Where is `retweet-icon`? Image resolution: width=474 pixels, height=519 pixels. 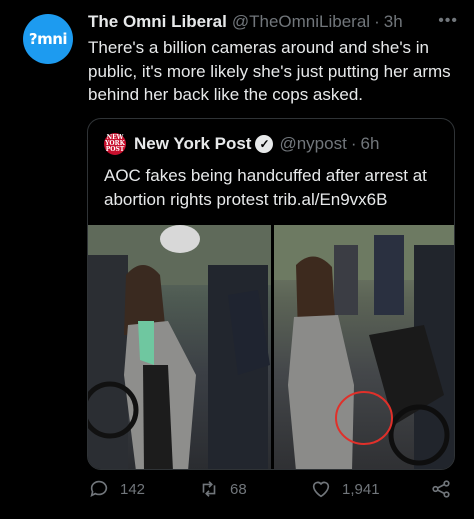
retweet-icon is located at coordinates (209, 489).